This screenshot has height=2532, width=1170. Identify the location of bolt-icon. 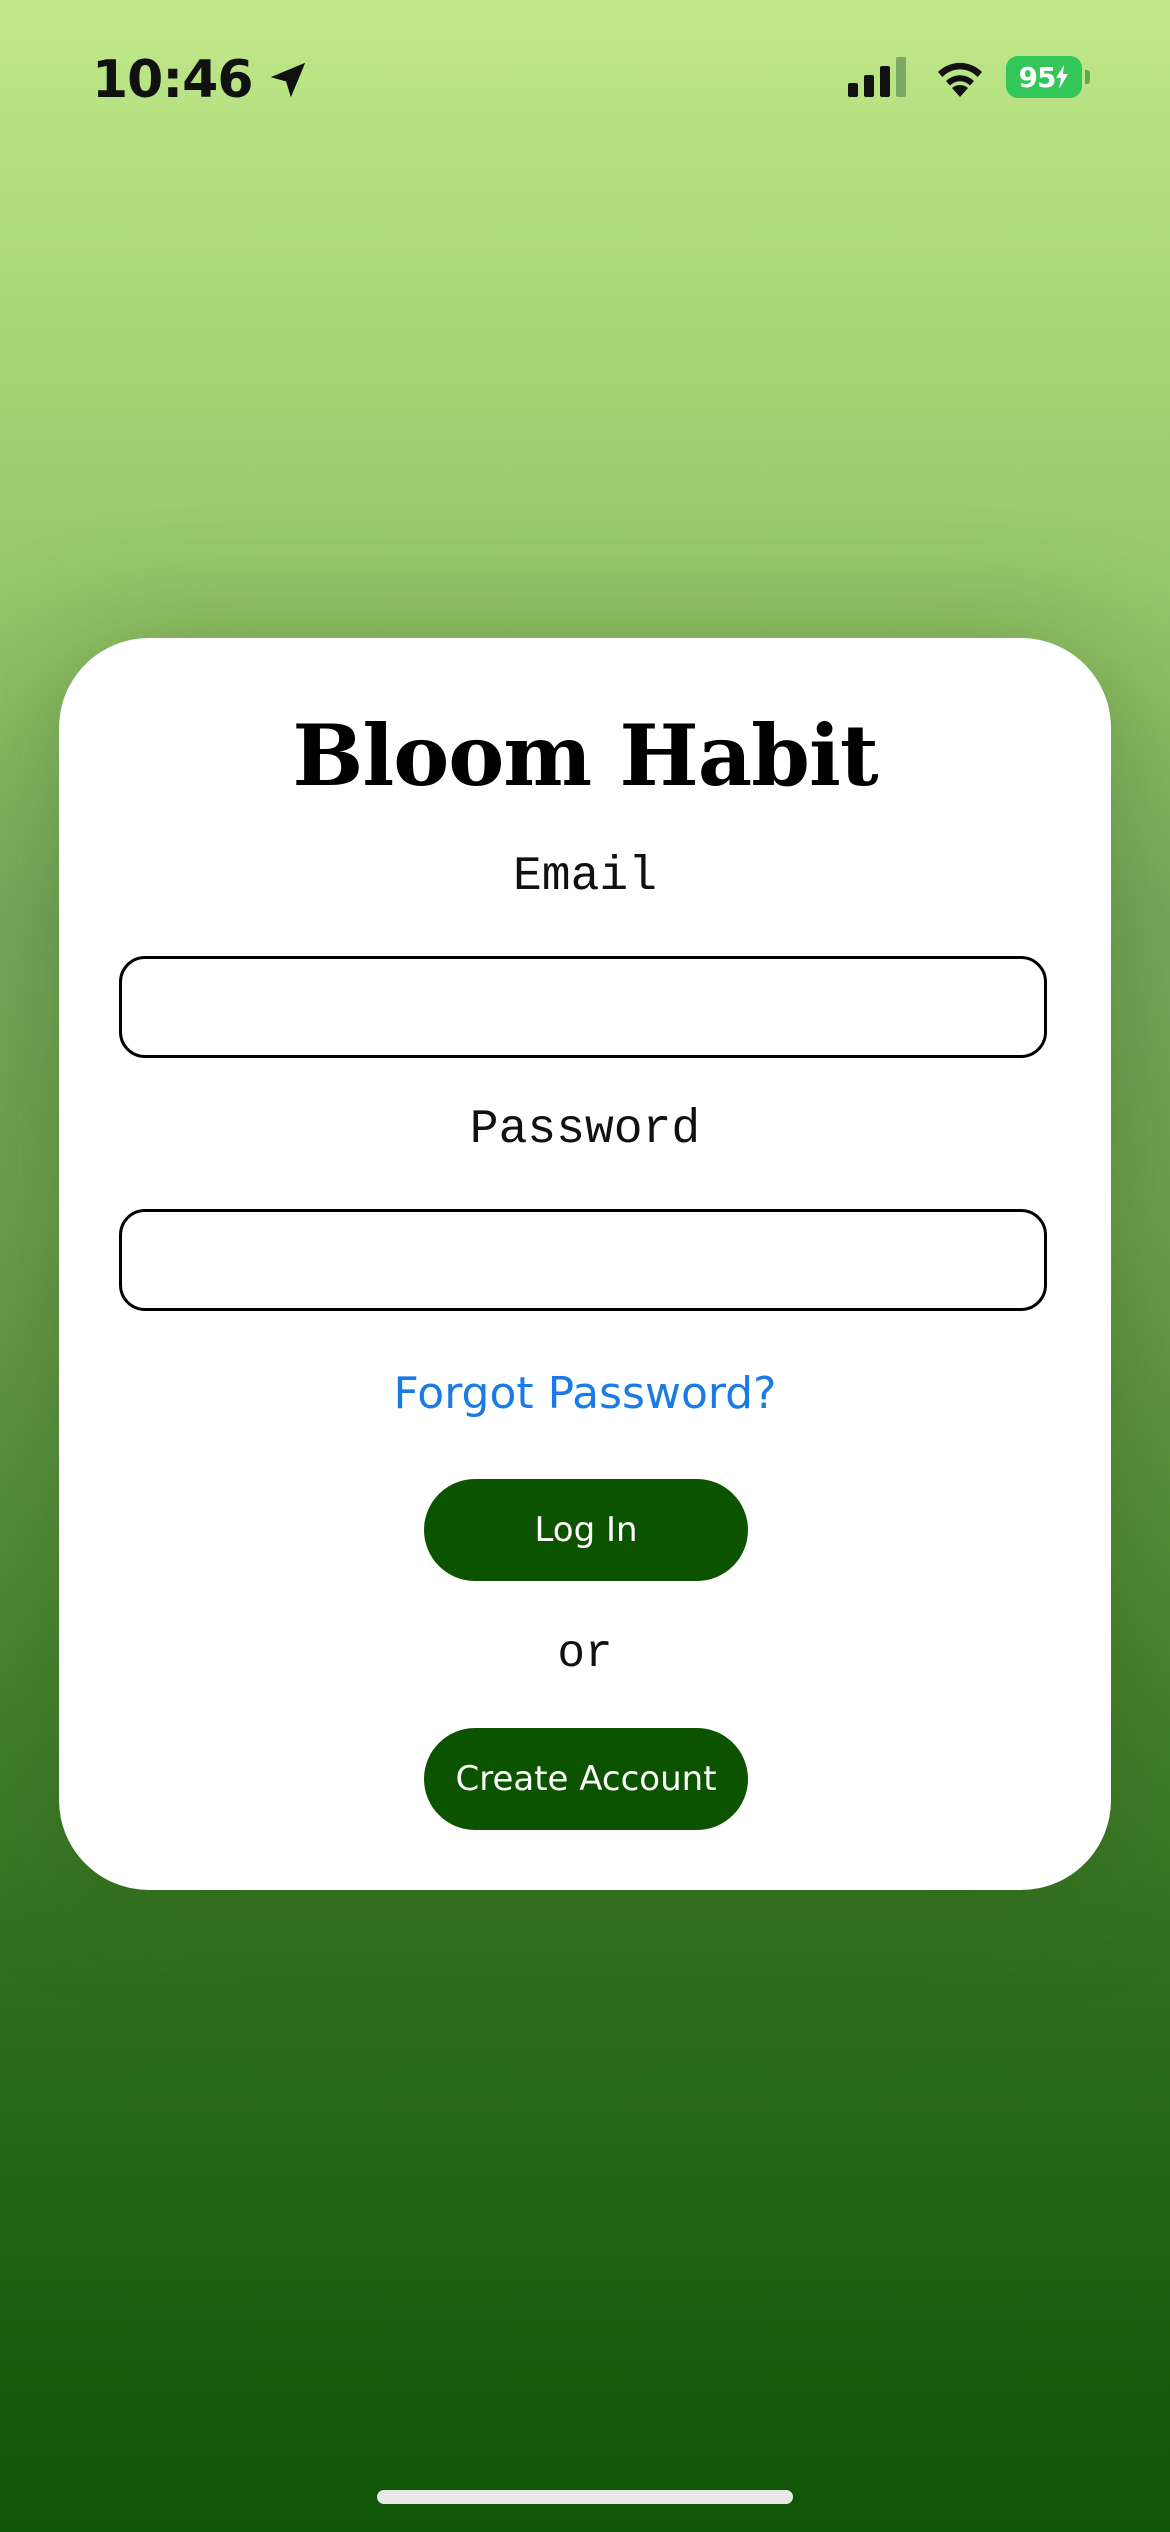
(1062, 77).